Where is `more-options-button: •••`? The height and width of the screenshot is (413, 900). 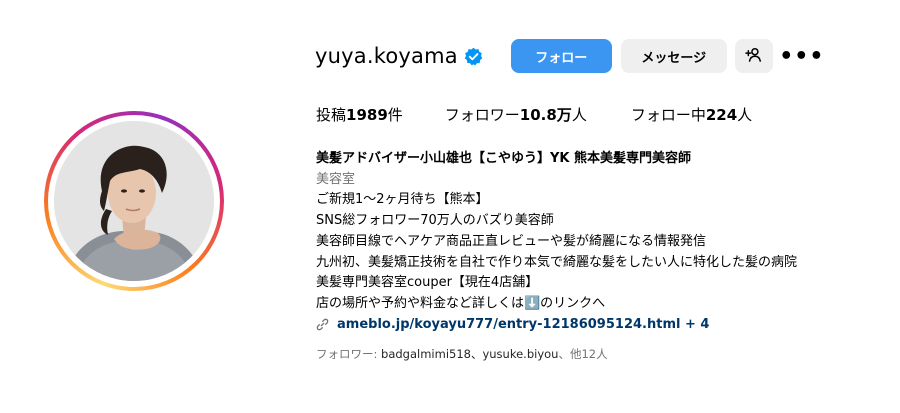 more-options-button: ••• is located at coordinates (801, 56).